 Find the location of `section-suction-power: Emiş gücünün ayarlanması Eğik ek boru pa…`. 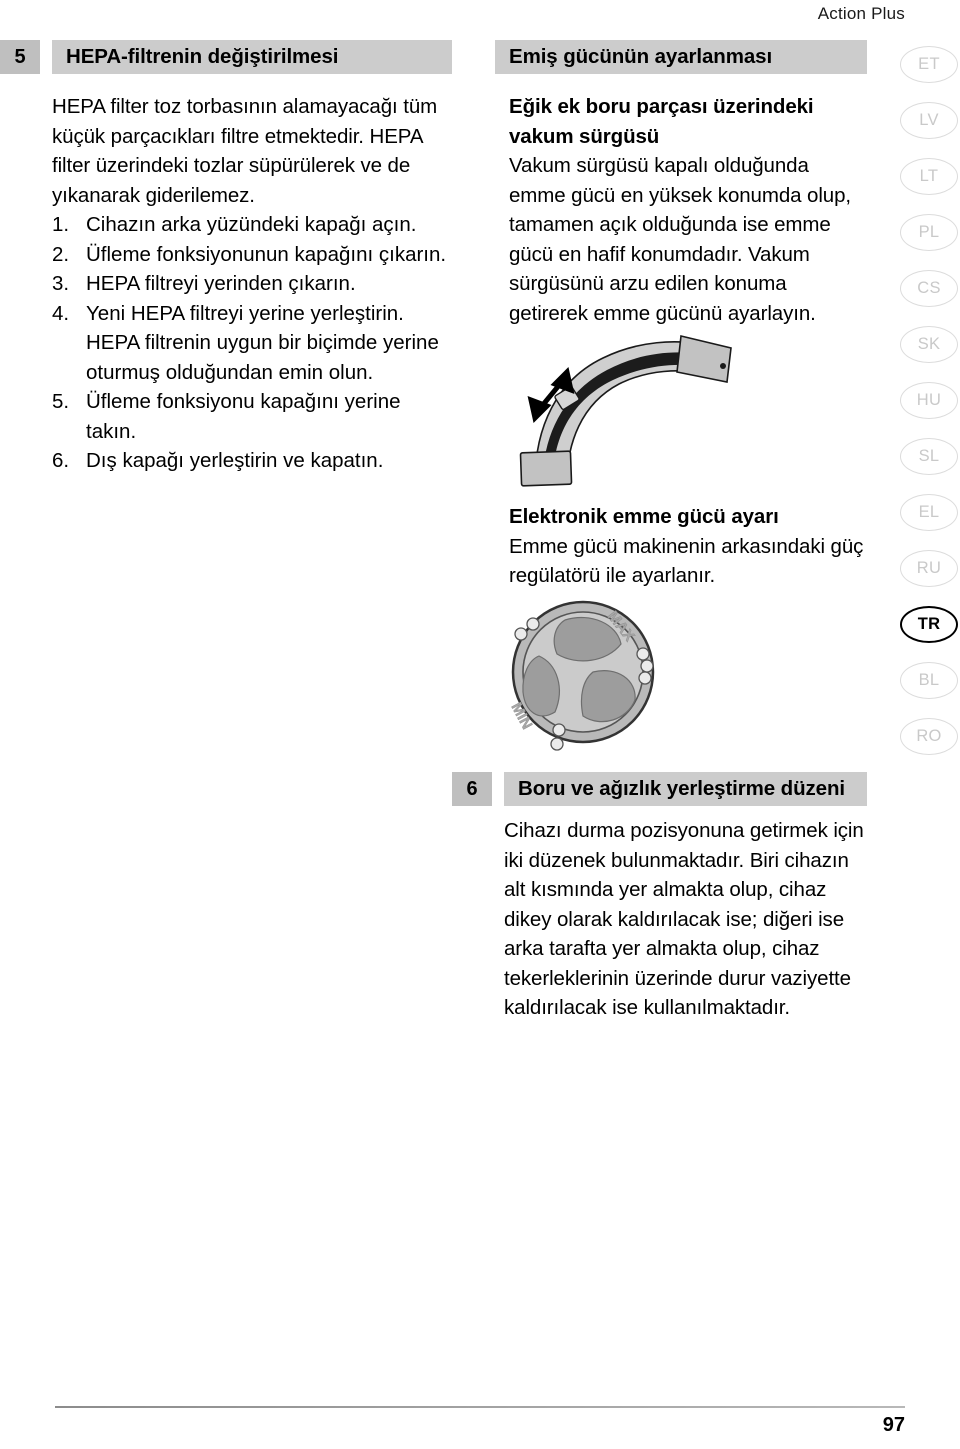

section-suction-power: Emiş gücünün ayarlanması Eğik ek boru pa… is located at coordinates (681, 184).